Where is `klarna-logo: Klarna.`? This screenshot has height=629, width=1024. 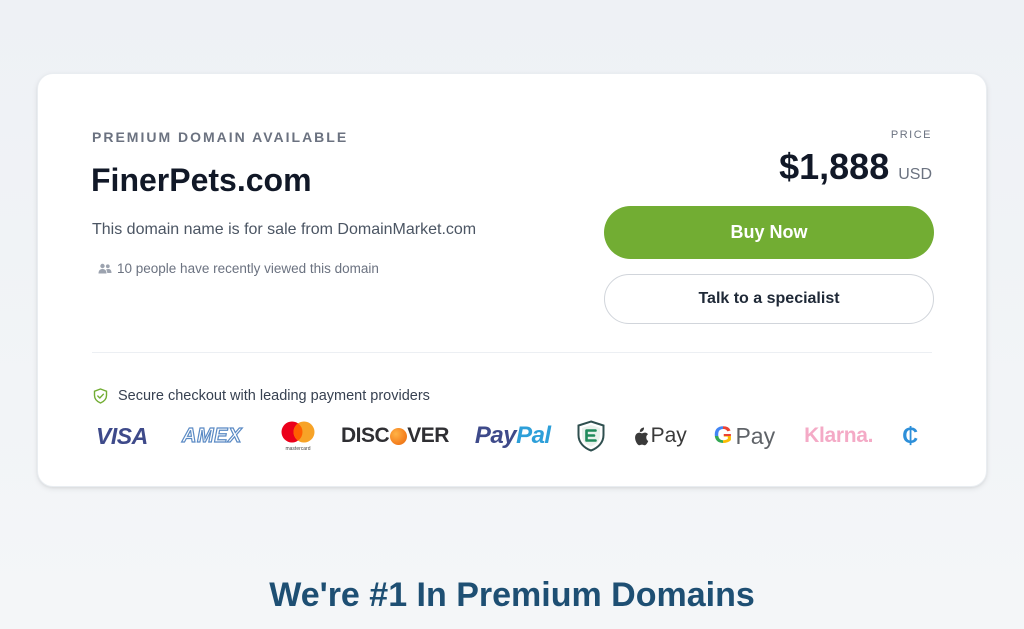 klarna-logo: Klarna. is located at coordinates (839, 435).